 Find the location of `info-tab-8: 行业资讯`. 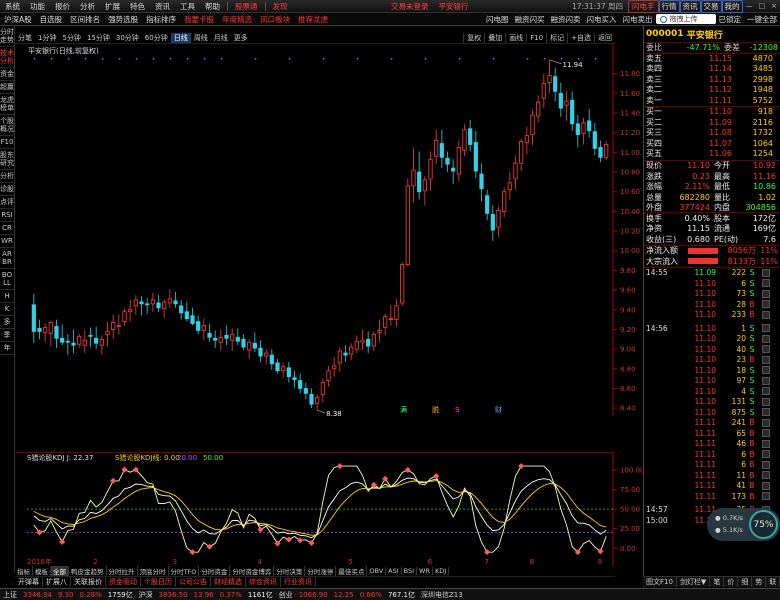

info-tab-8: 行业资讯 is located at coordinates (298, 582).